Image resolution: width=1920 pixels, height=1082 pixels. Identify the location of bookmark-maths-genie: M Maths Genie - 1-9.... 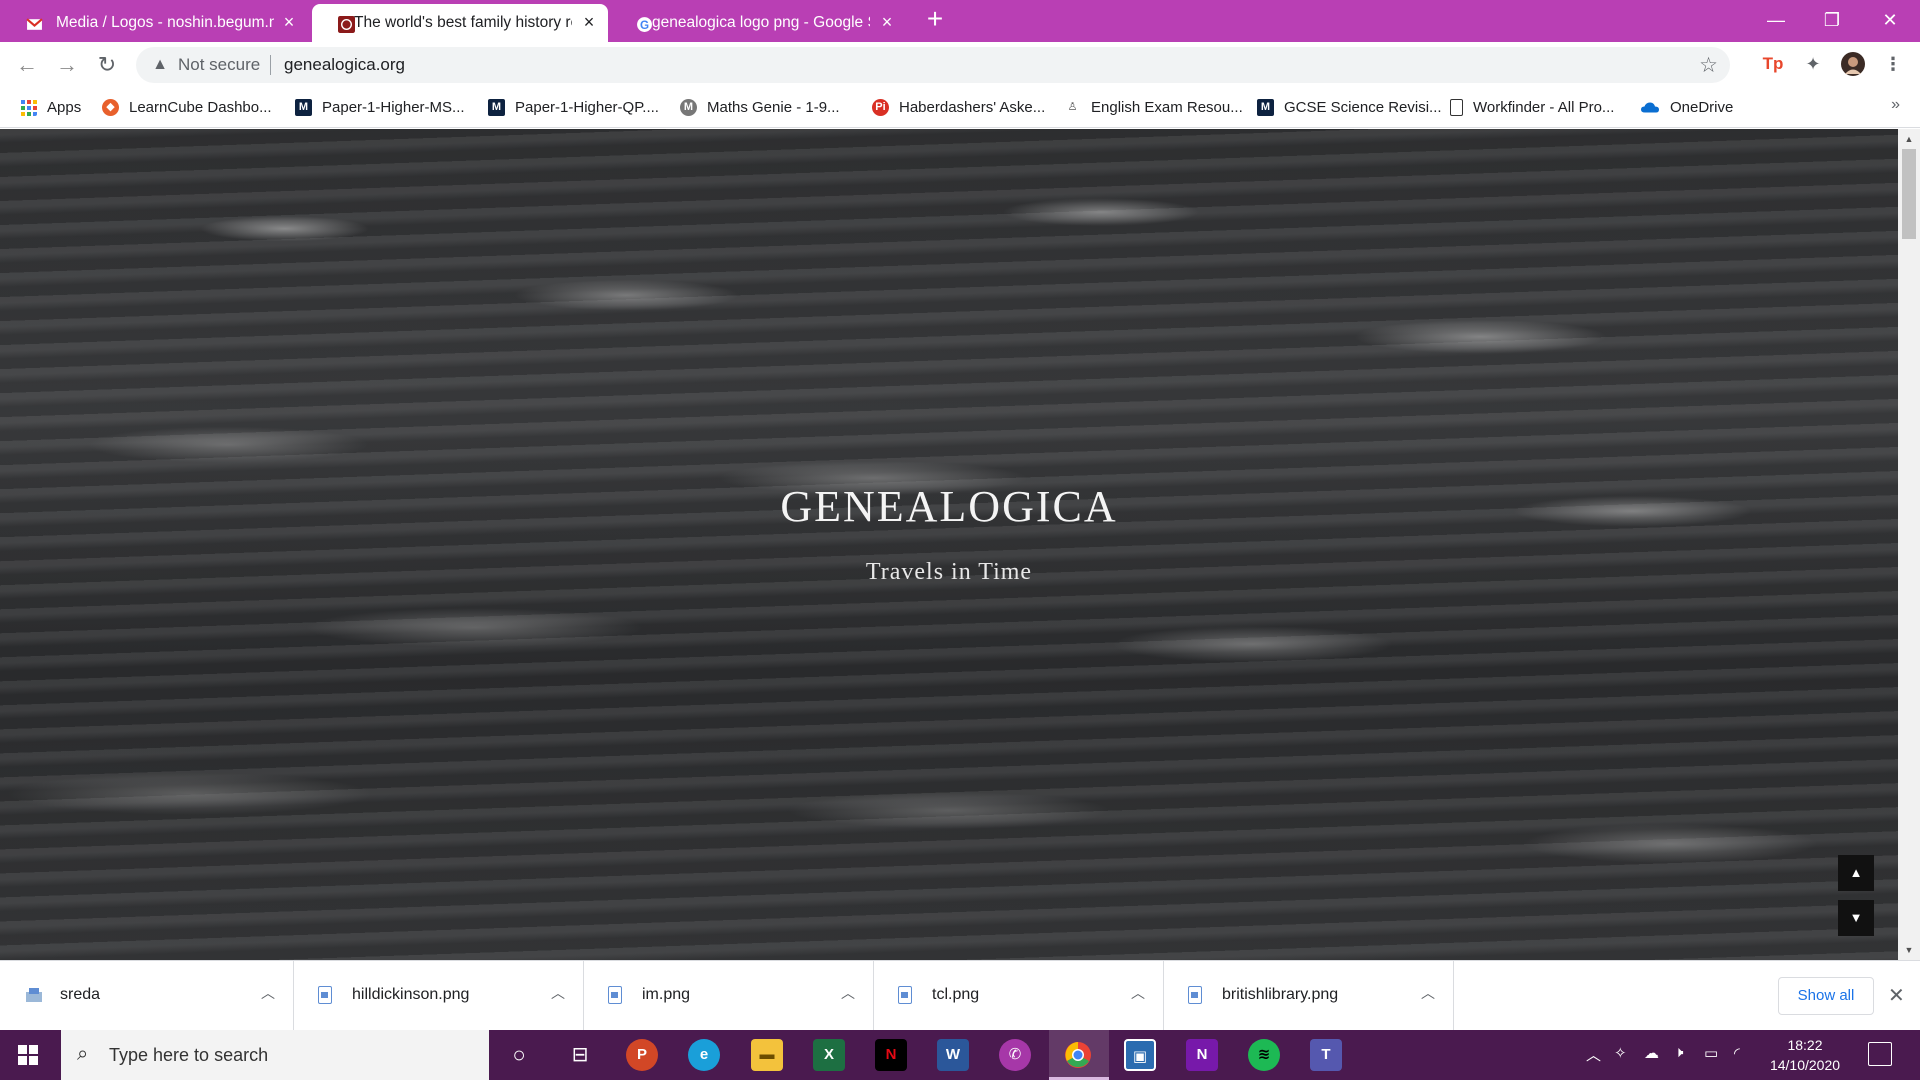
(760, 107).